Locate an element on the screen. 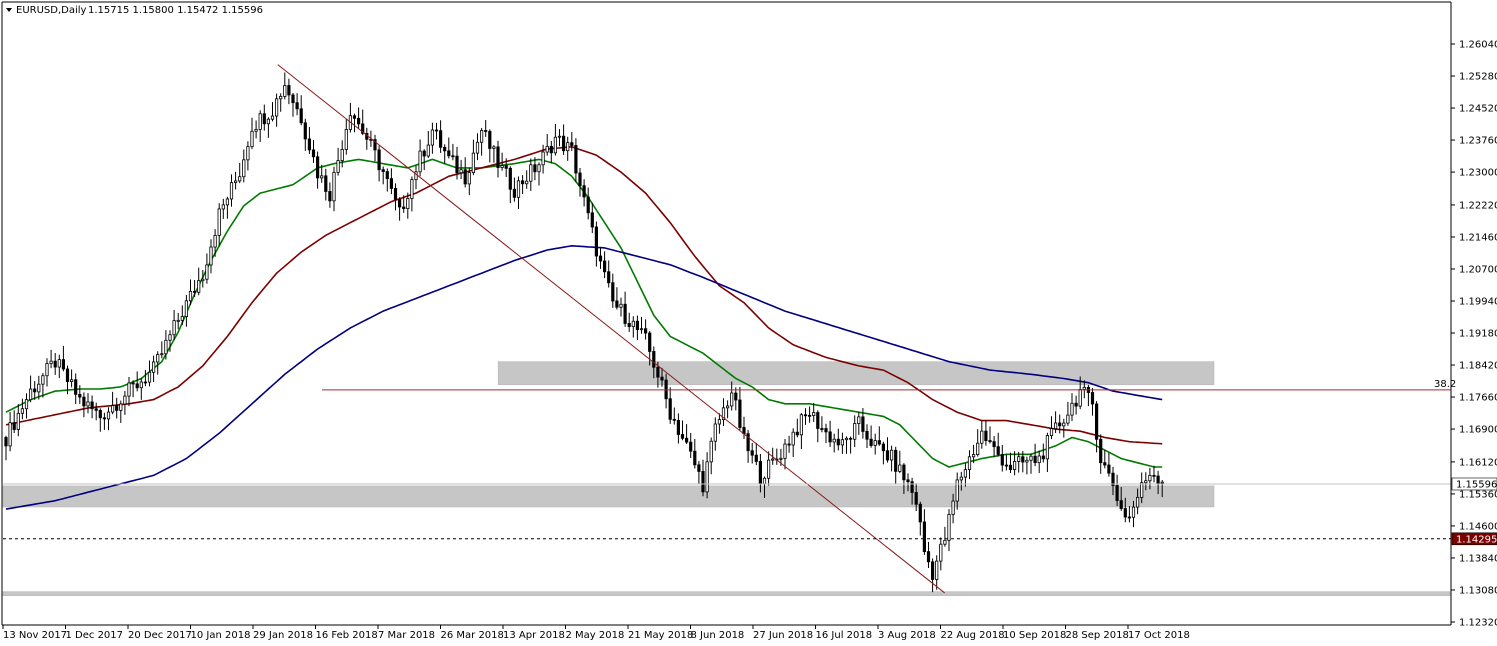 The width and height of the screenshot is (1497, 646). y-tick-label: 1.13840 is located at coordinates (1478, 558).